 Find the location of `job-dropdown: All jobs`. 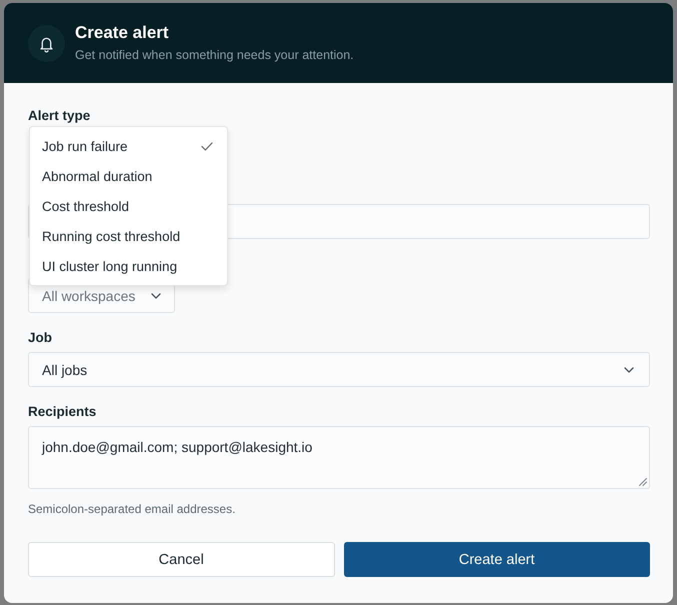

job-dropdown: All jobs is located at coordinates (339, 369).